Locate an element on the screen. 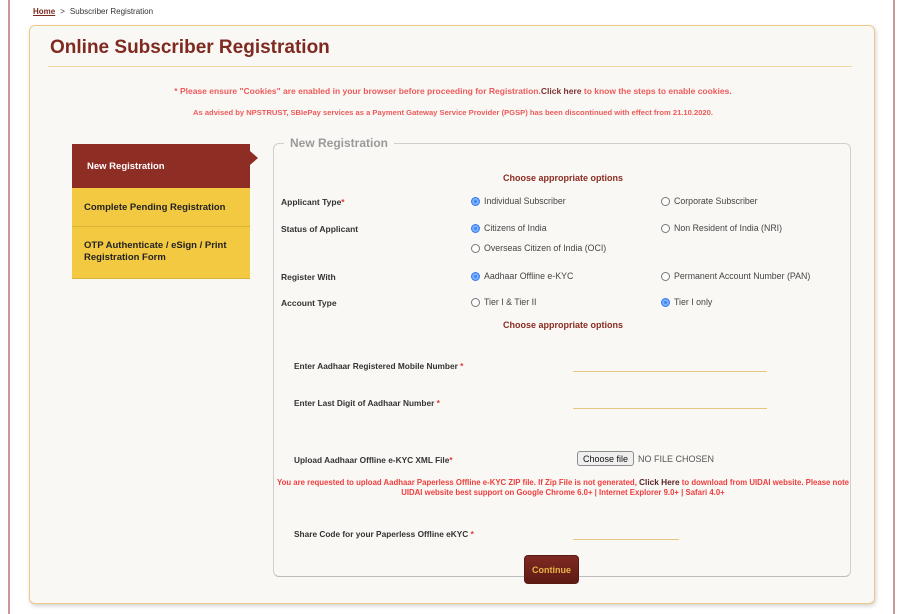 This screenshot has width=902, height=614. status-of-applicant-label: Status of Applicant is located at coordinates (320, 229).